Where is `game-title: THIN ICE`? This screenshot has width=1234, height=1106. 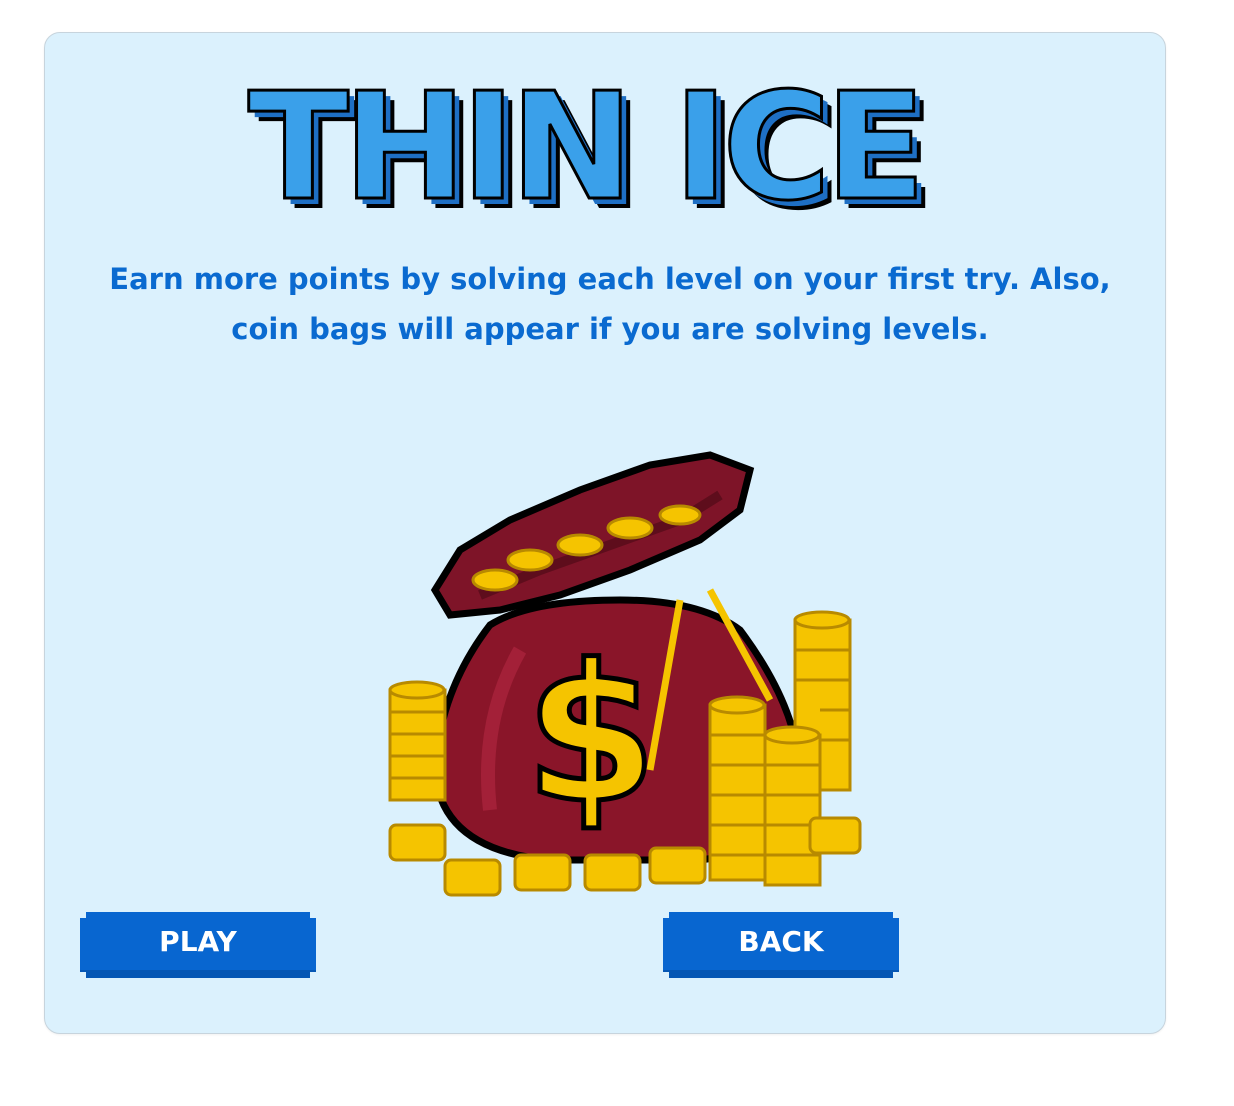
game-title: THIN ICE is located at coordinates (584, 145).